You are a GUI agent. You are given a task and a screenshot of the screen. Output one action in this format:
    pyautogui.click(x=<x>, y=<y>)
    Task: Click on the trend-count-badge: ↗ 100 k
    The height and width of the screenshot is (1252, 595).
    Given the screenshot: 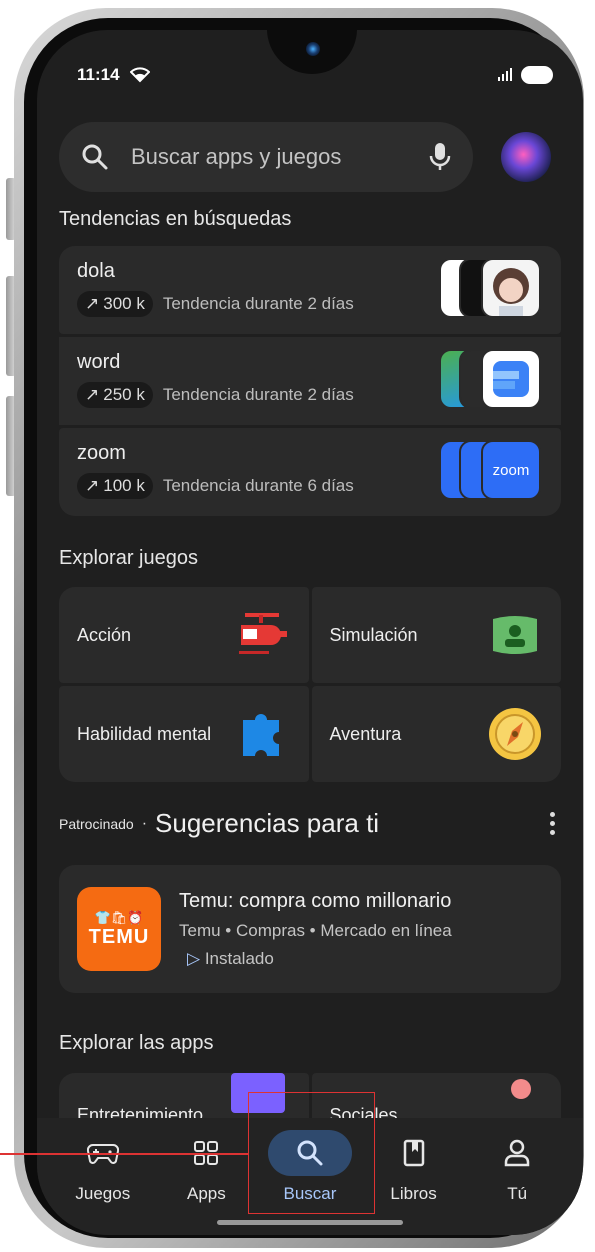 What is the action you would take?
    pyautogui.click(x=115, y=486)
    